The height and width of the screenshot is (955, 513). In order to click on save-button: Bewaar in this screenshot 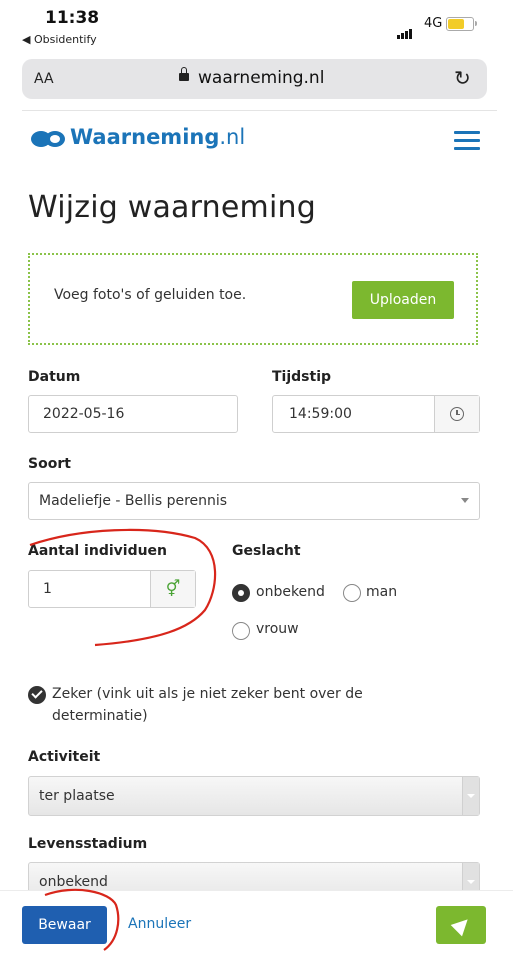, I will do `click(64, 925)`.